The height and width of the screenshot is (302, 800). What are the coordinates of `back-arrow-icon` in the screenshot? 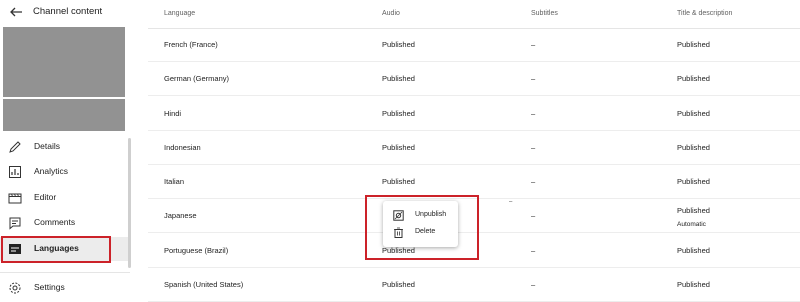 It's located at (16, 12).